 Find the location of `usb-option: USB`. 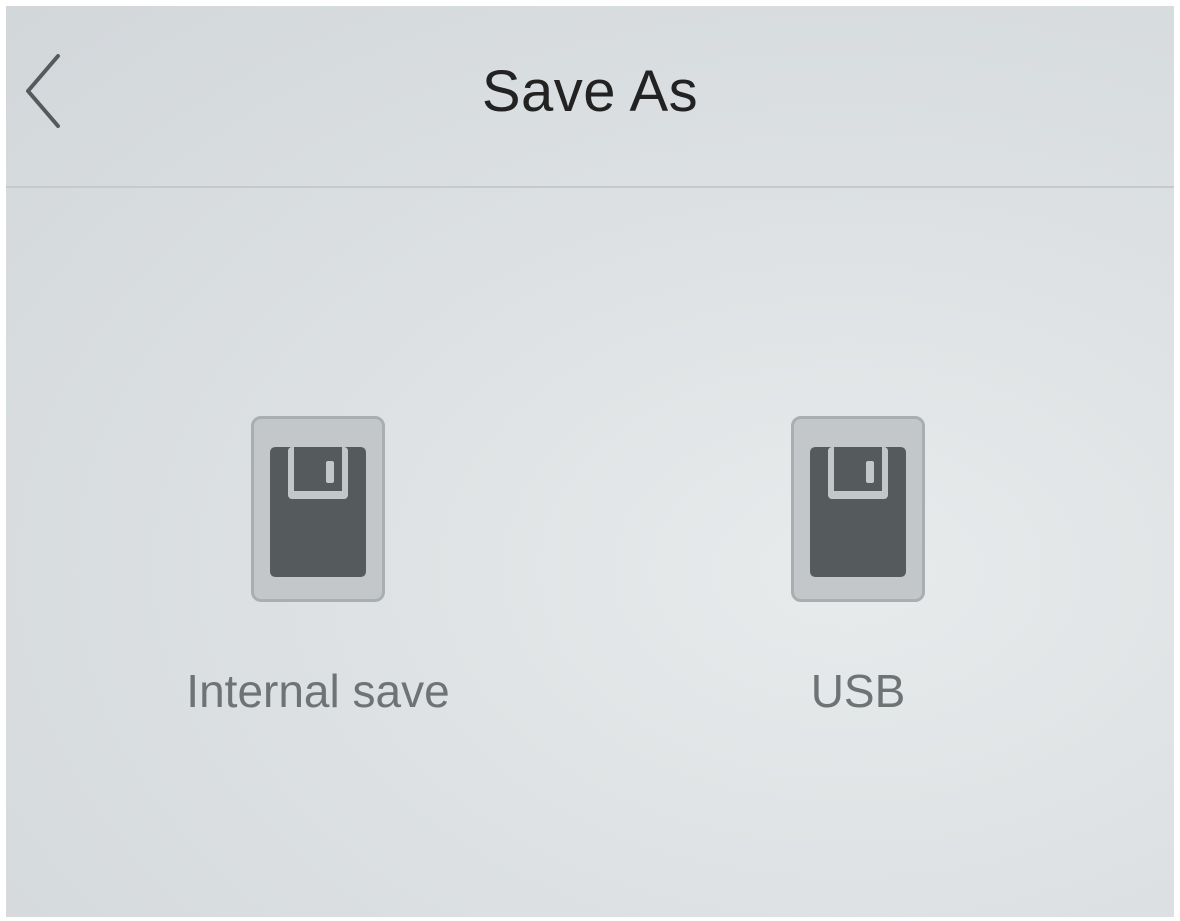

usb-option: USB is located at coordinates (858, 567).